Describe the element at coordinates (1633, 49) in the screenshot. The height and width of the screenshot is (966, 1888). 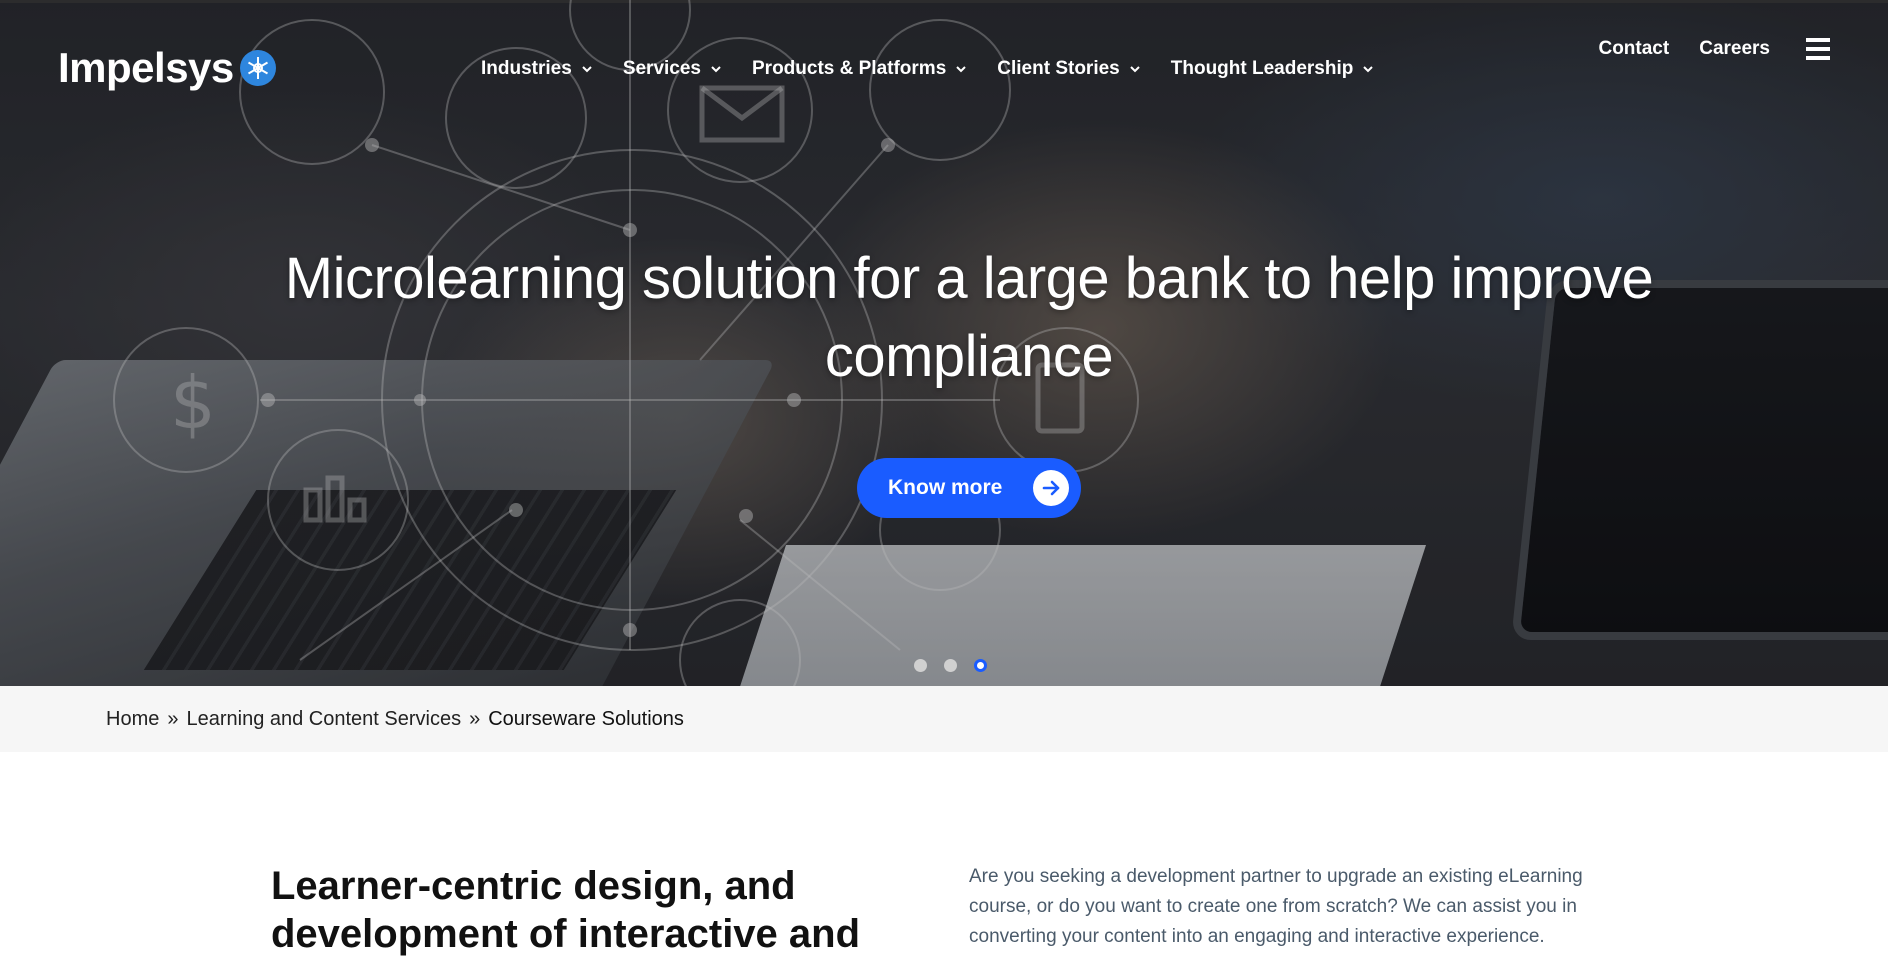
I see `contact-link: Contact` at that location.